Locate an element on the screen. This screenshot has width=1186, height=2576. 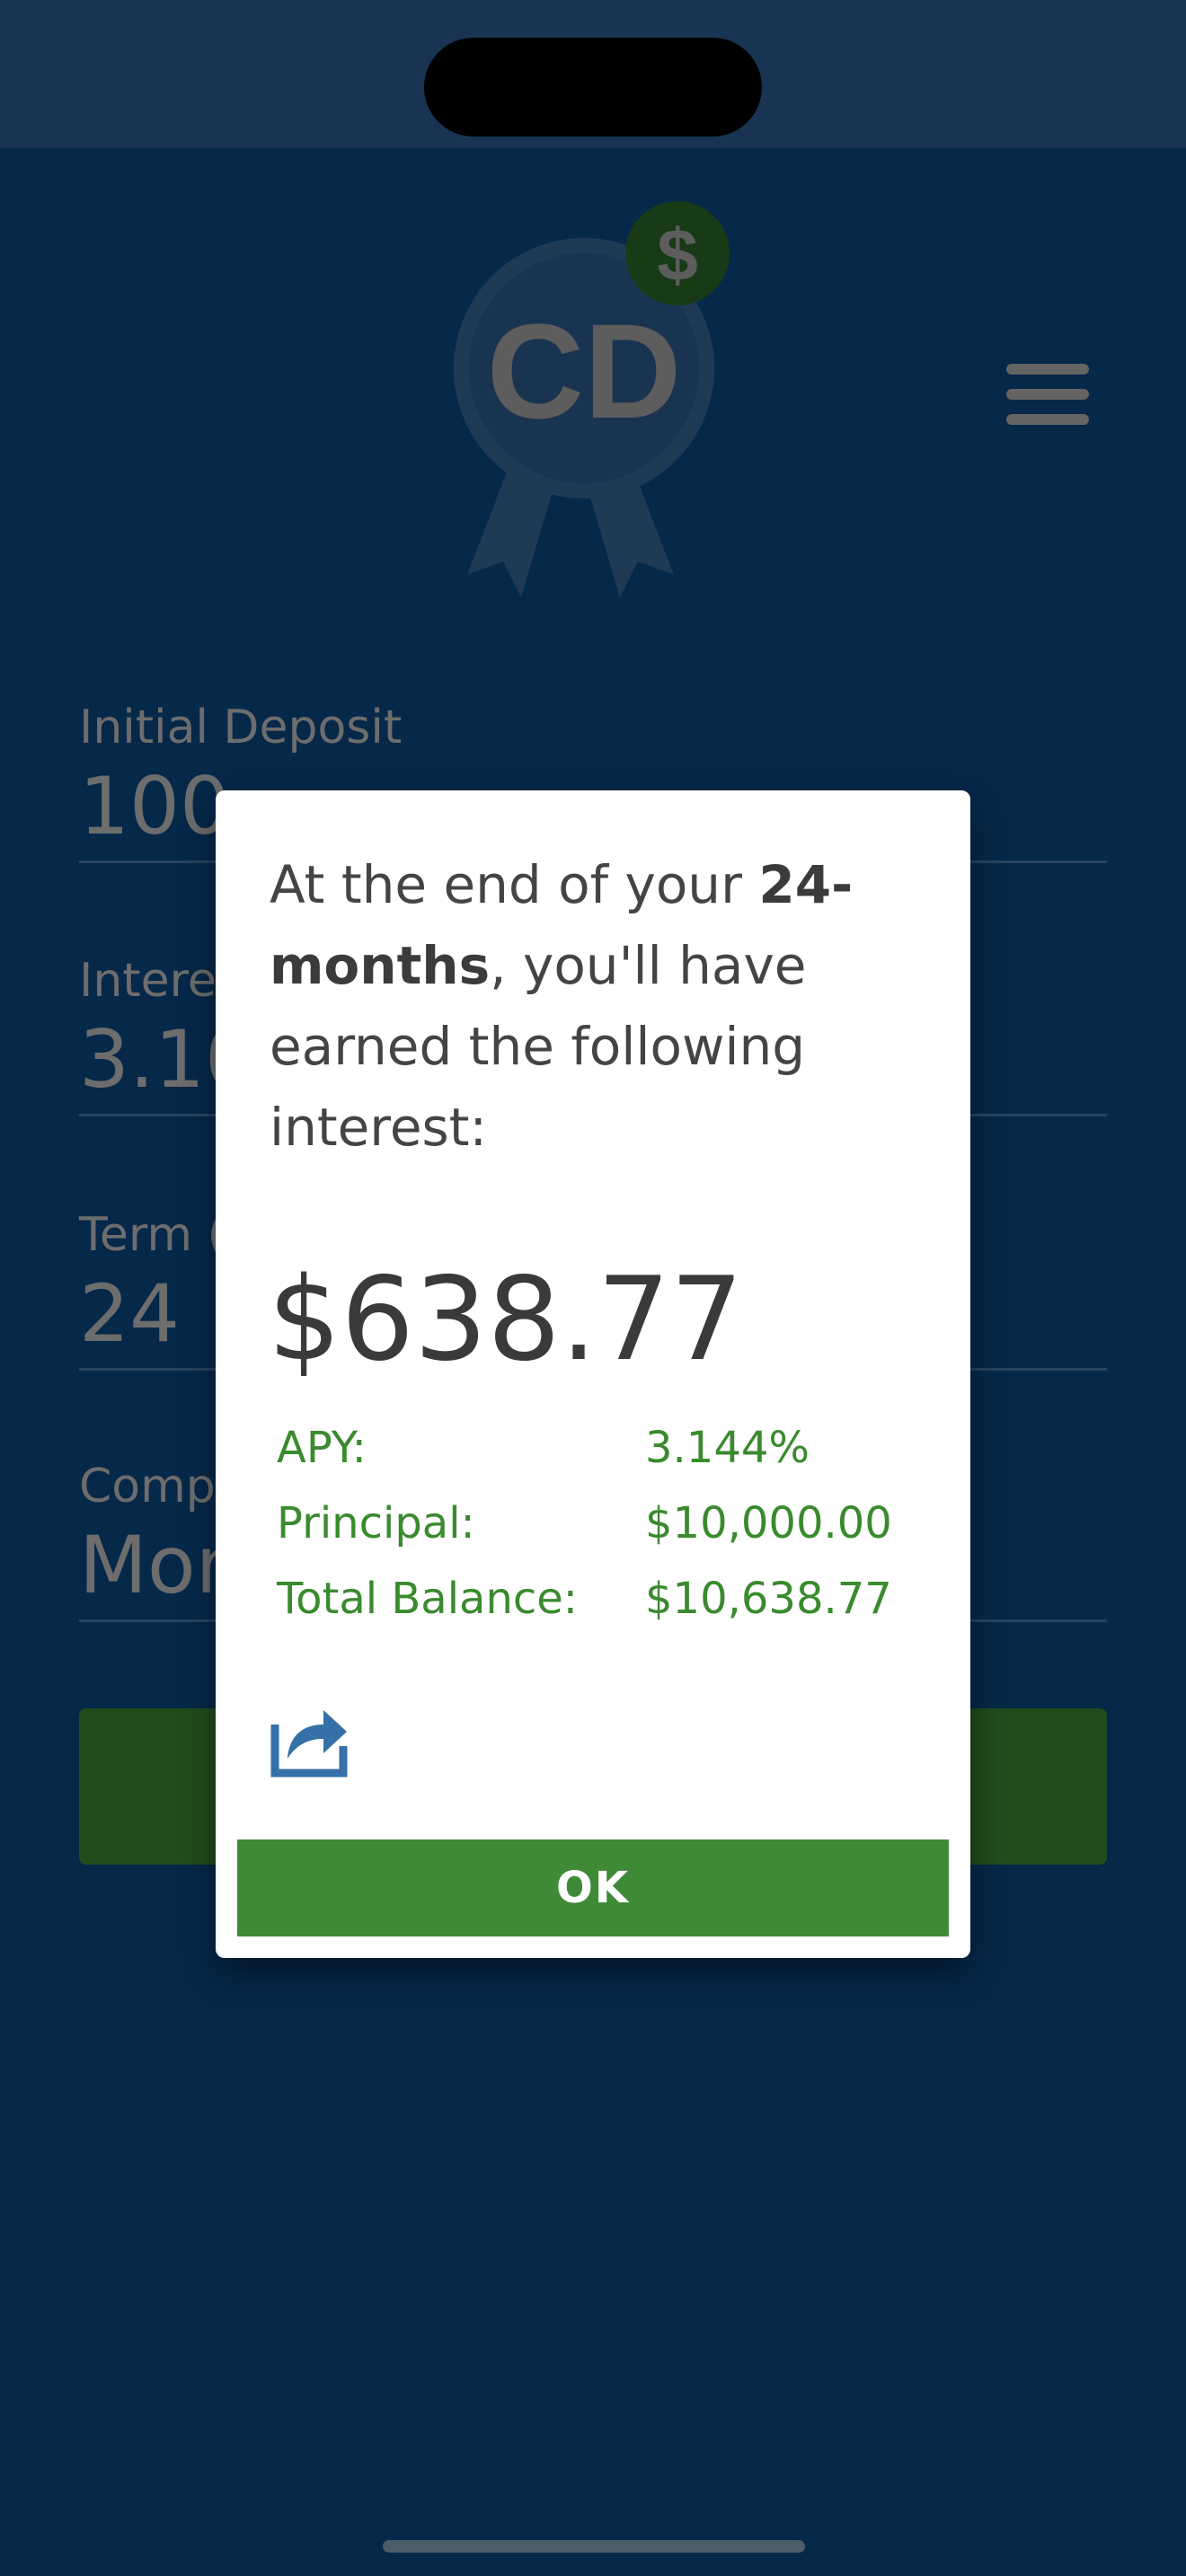
detail-row-principal: Principal: $10,000.00 is located at coordinates (600, 1523).